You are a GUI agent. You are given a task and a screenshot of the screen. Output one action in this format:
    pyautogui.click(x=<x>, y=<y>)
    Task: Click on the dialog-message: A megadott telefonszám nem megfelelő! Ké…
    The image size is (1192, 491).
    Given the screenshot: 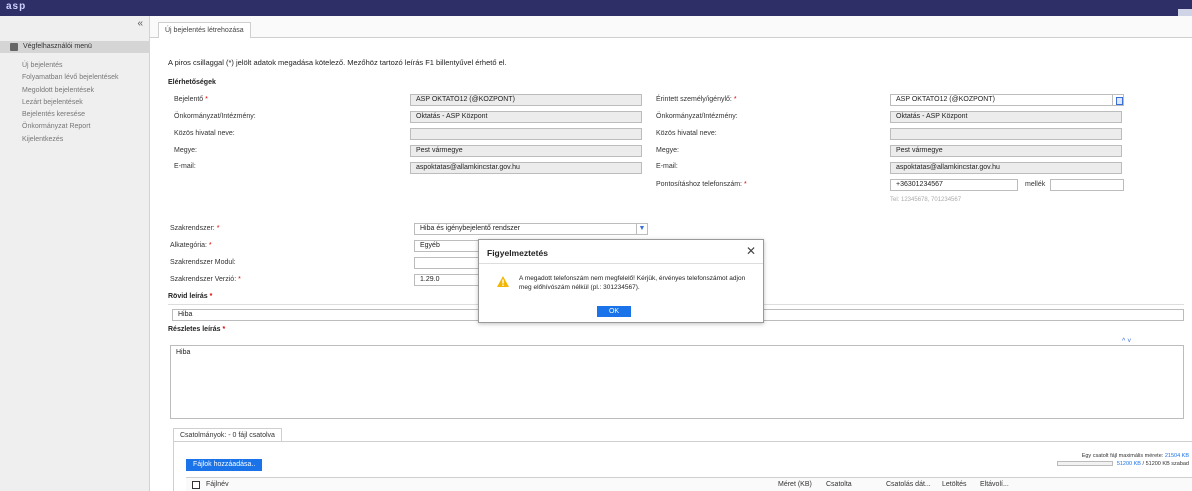 What is the action you would take?
    pyautogui.click(x=632, y=283)
    